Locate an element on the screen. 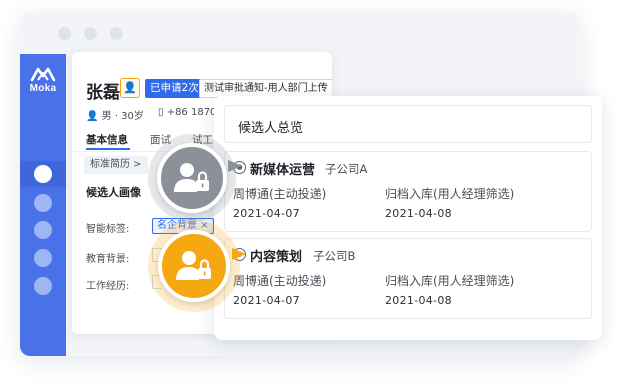  candidate-name: 张磊 is located at coordinates (103, 93).